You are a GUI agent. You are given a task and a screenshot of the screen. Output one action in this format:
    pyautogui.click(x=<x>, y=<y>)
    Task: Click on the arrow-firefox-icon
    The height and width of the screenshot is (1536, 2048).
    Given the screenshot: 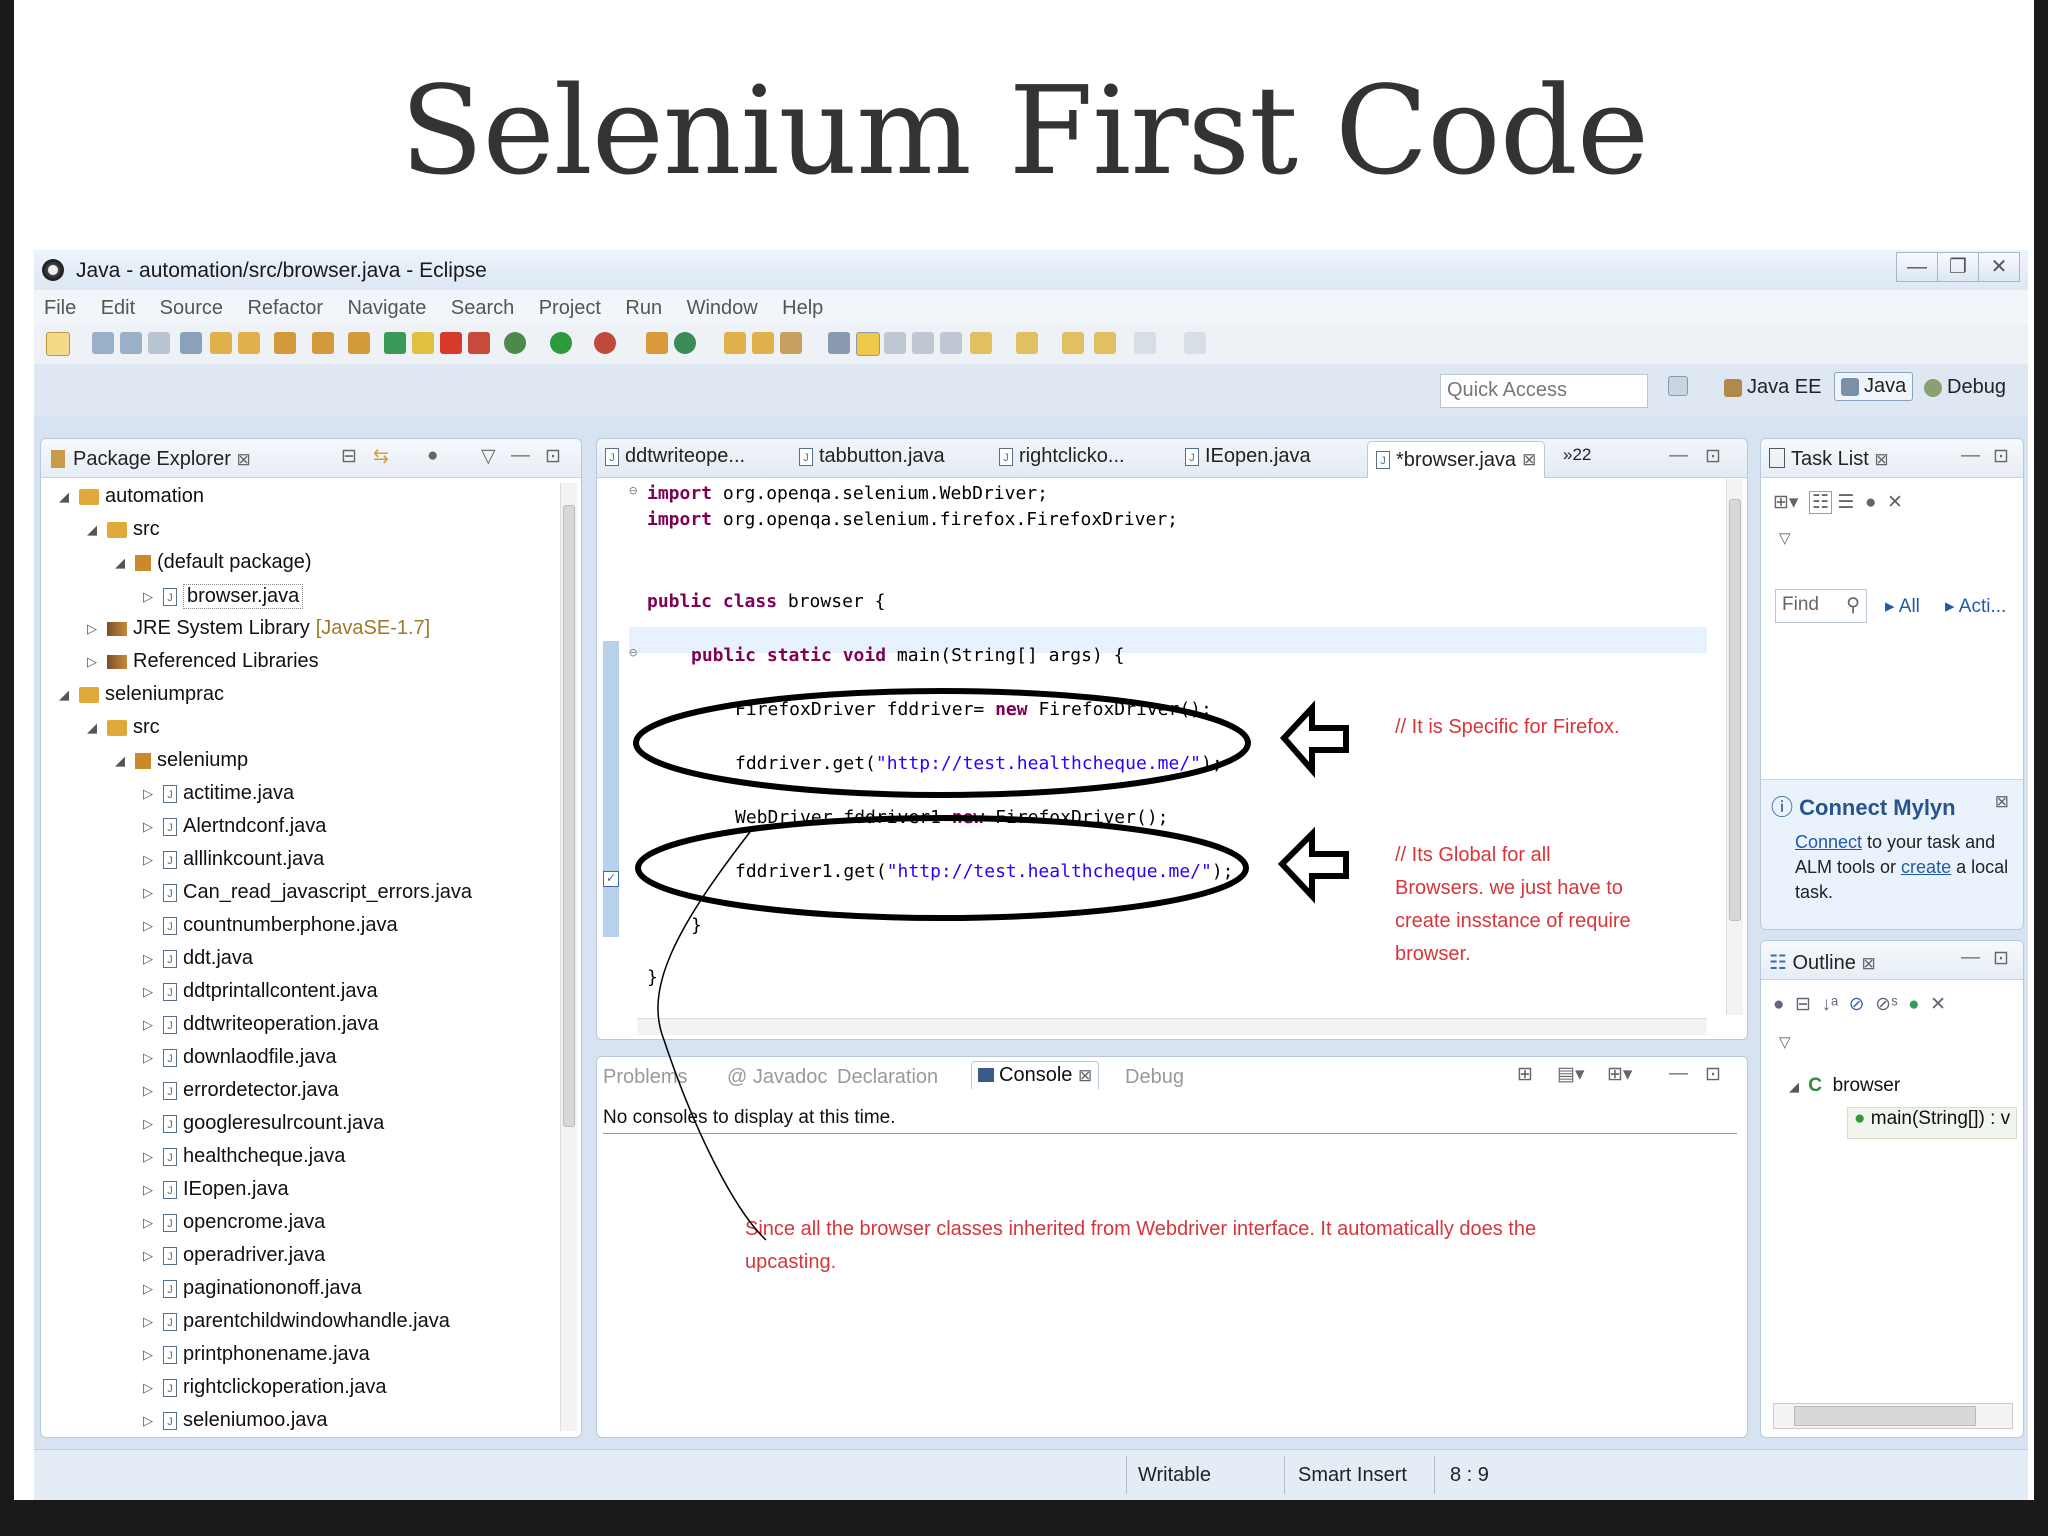 What is the action you would take?
    pyautogui.click(x=1314, y=739)
    